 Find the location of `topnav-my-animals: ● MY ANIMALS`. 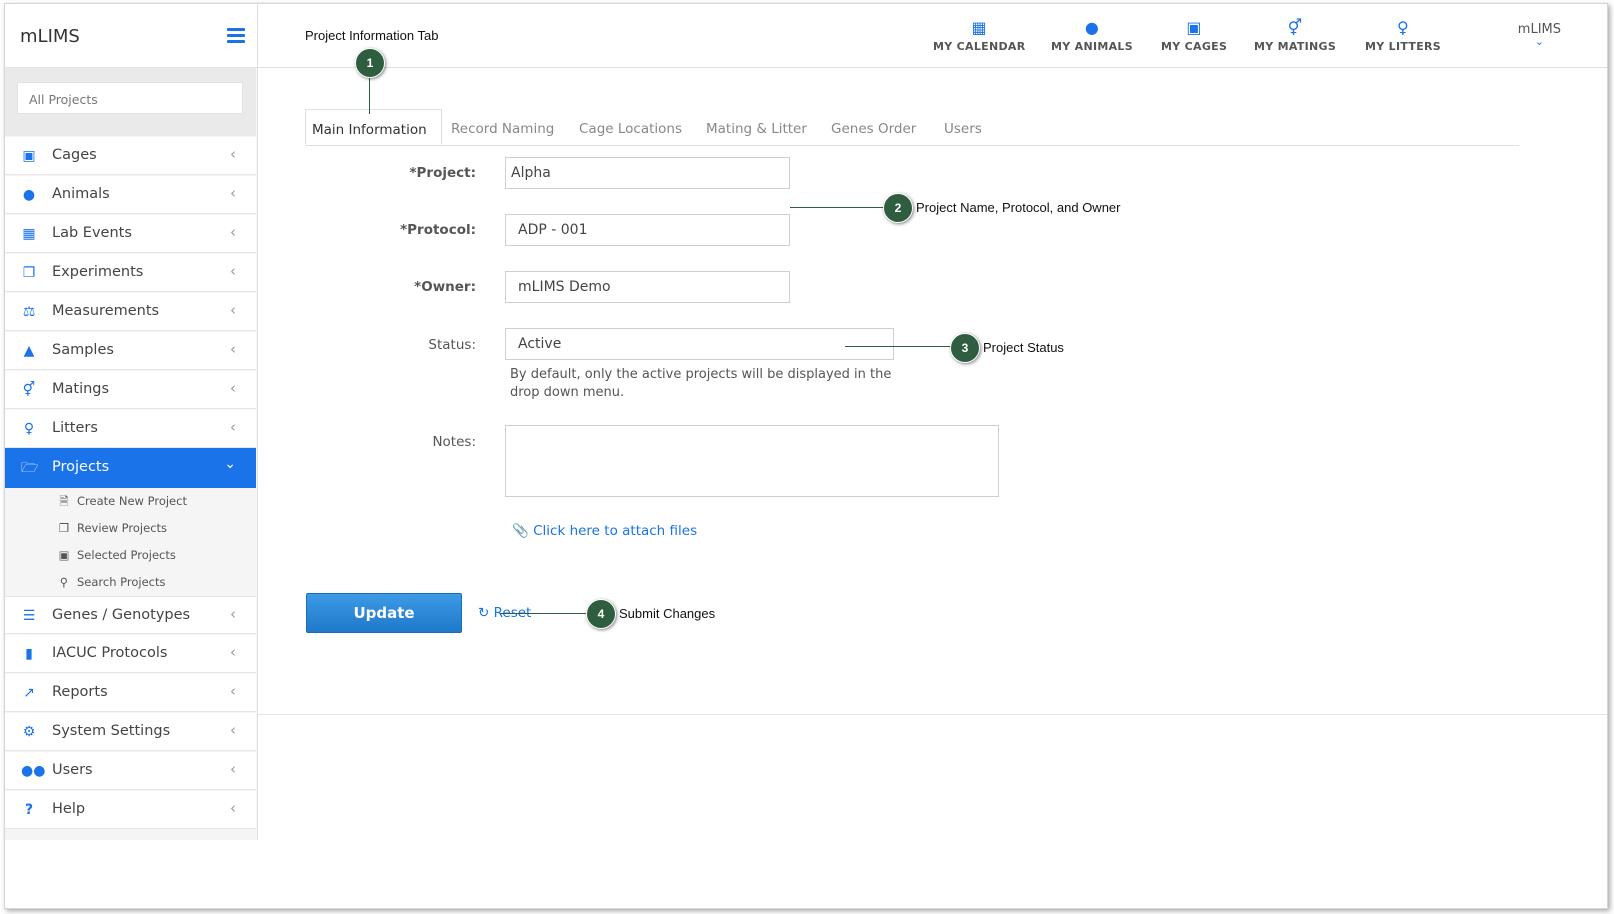

topnav-my-animals: ● MY ANIMALS is located at coordinates (1092, 35).